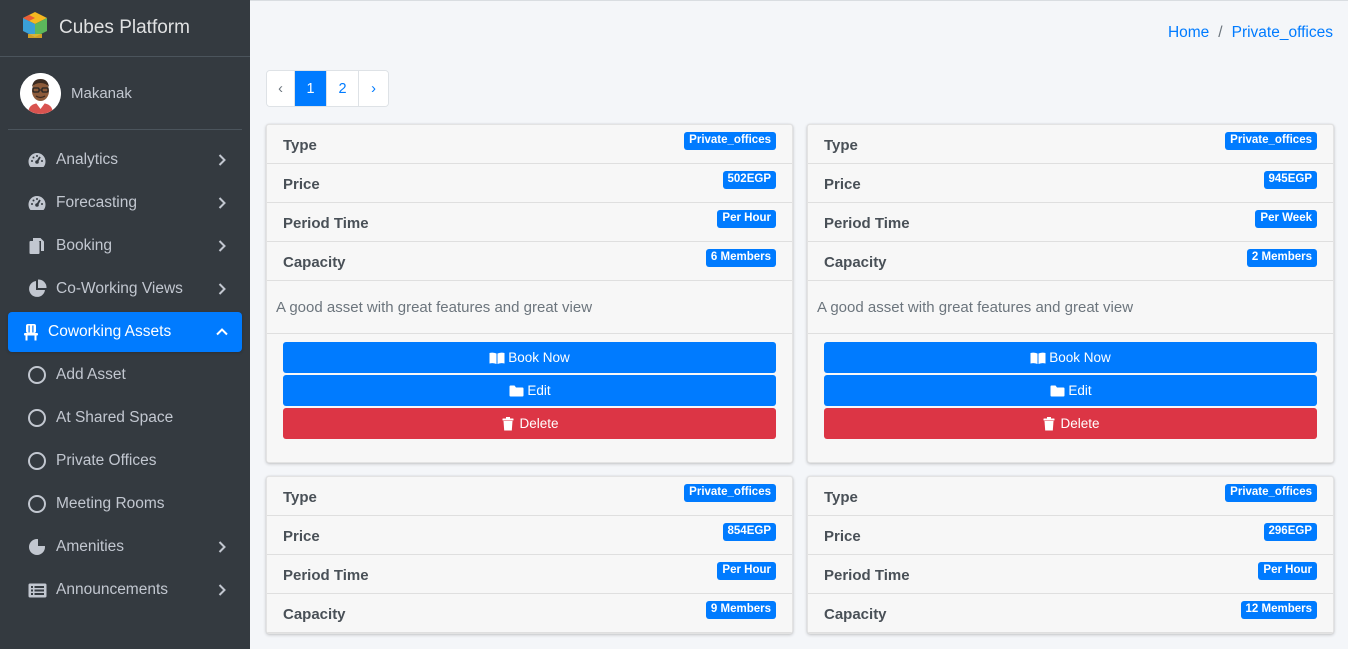 Image resolution: width=1348 pixels, height=649 pixels. What do you see at coordinates (125, 160) in the screenshot?
I see `sidebar-item-analytics: Analytics` at bounding box center [125, 160].